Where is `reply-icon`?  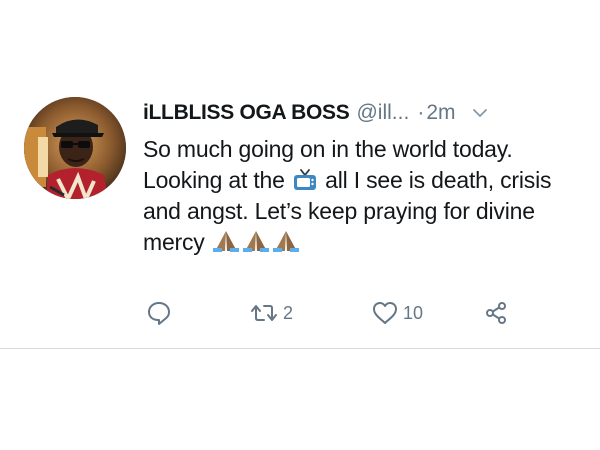 reply-icon is located at coordinates (159, 313).